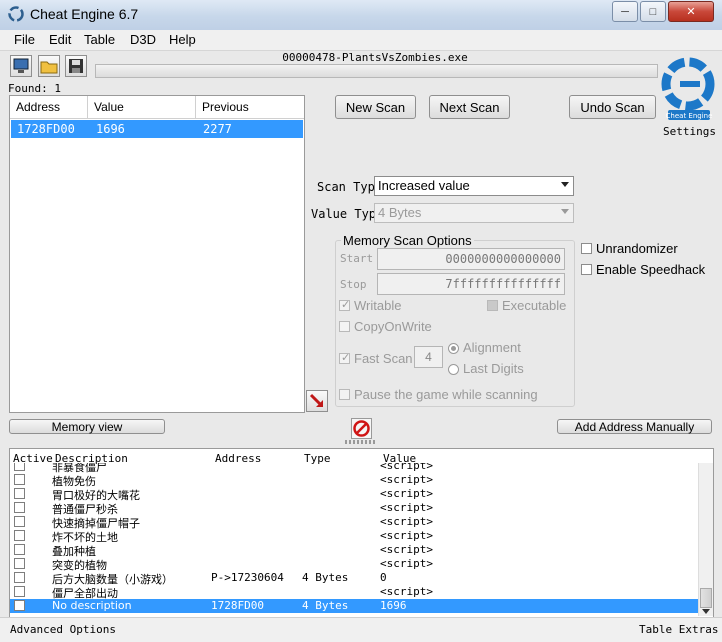  Describe the element at coordinates (344, 326) in the screenshot. I see `copyonwrite-checkbox` at that location.